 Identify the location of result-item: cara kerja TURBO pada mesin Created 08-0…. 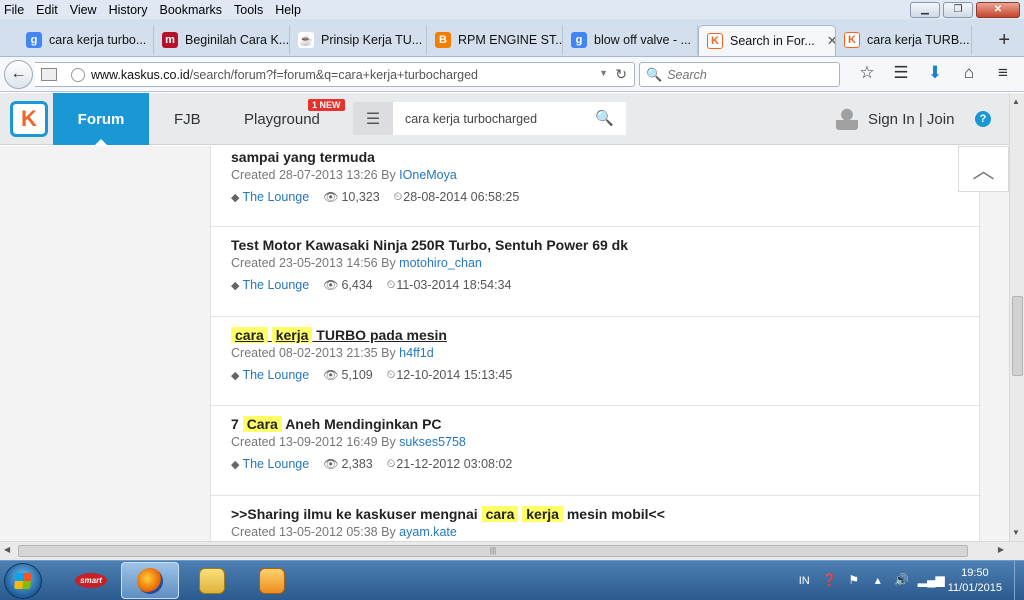
(601, 353).